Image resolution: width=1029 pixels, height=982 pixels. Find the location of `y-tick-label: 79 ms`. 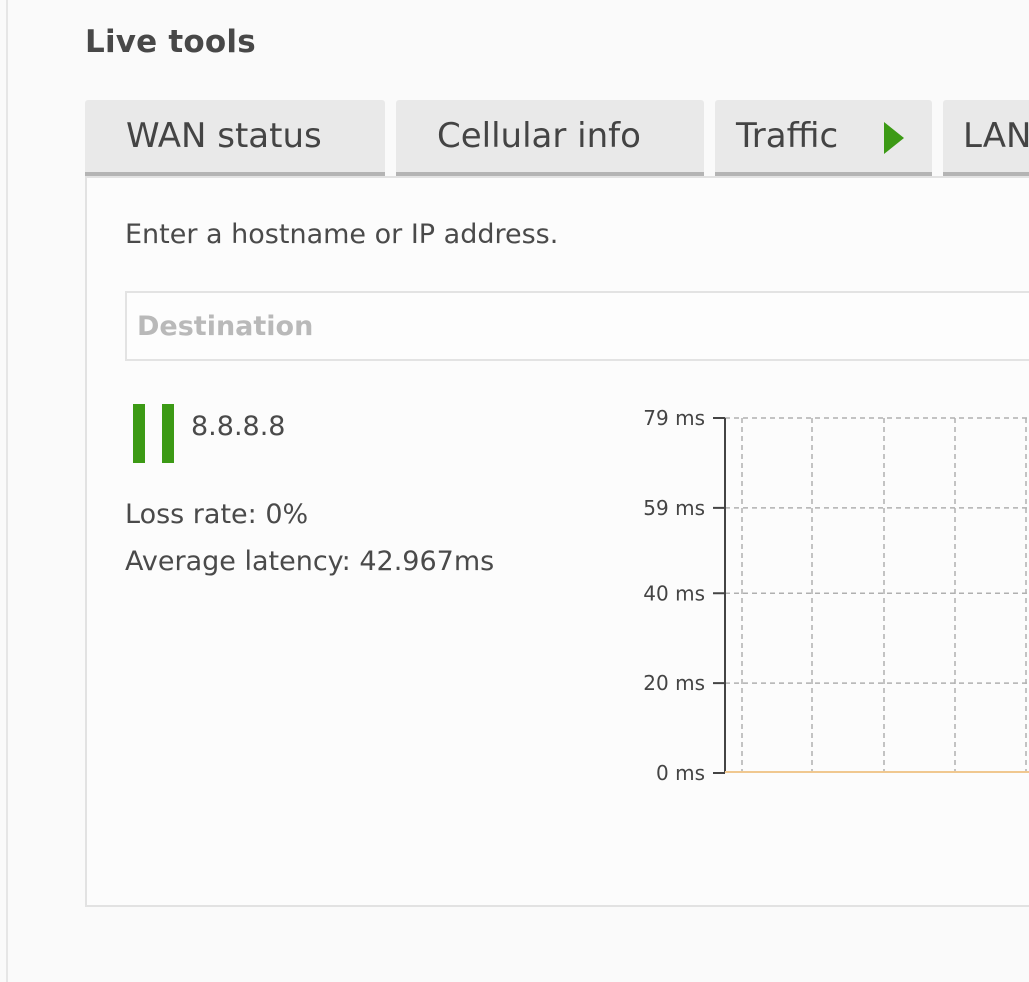

y-tick-label: 79 ms is located at coordinates (674, 418).